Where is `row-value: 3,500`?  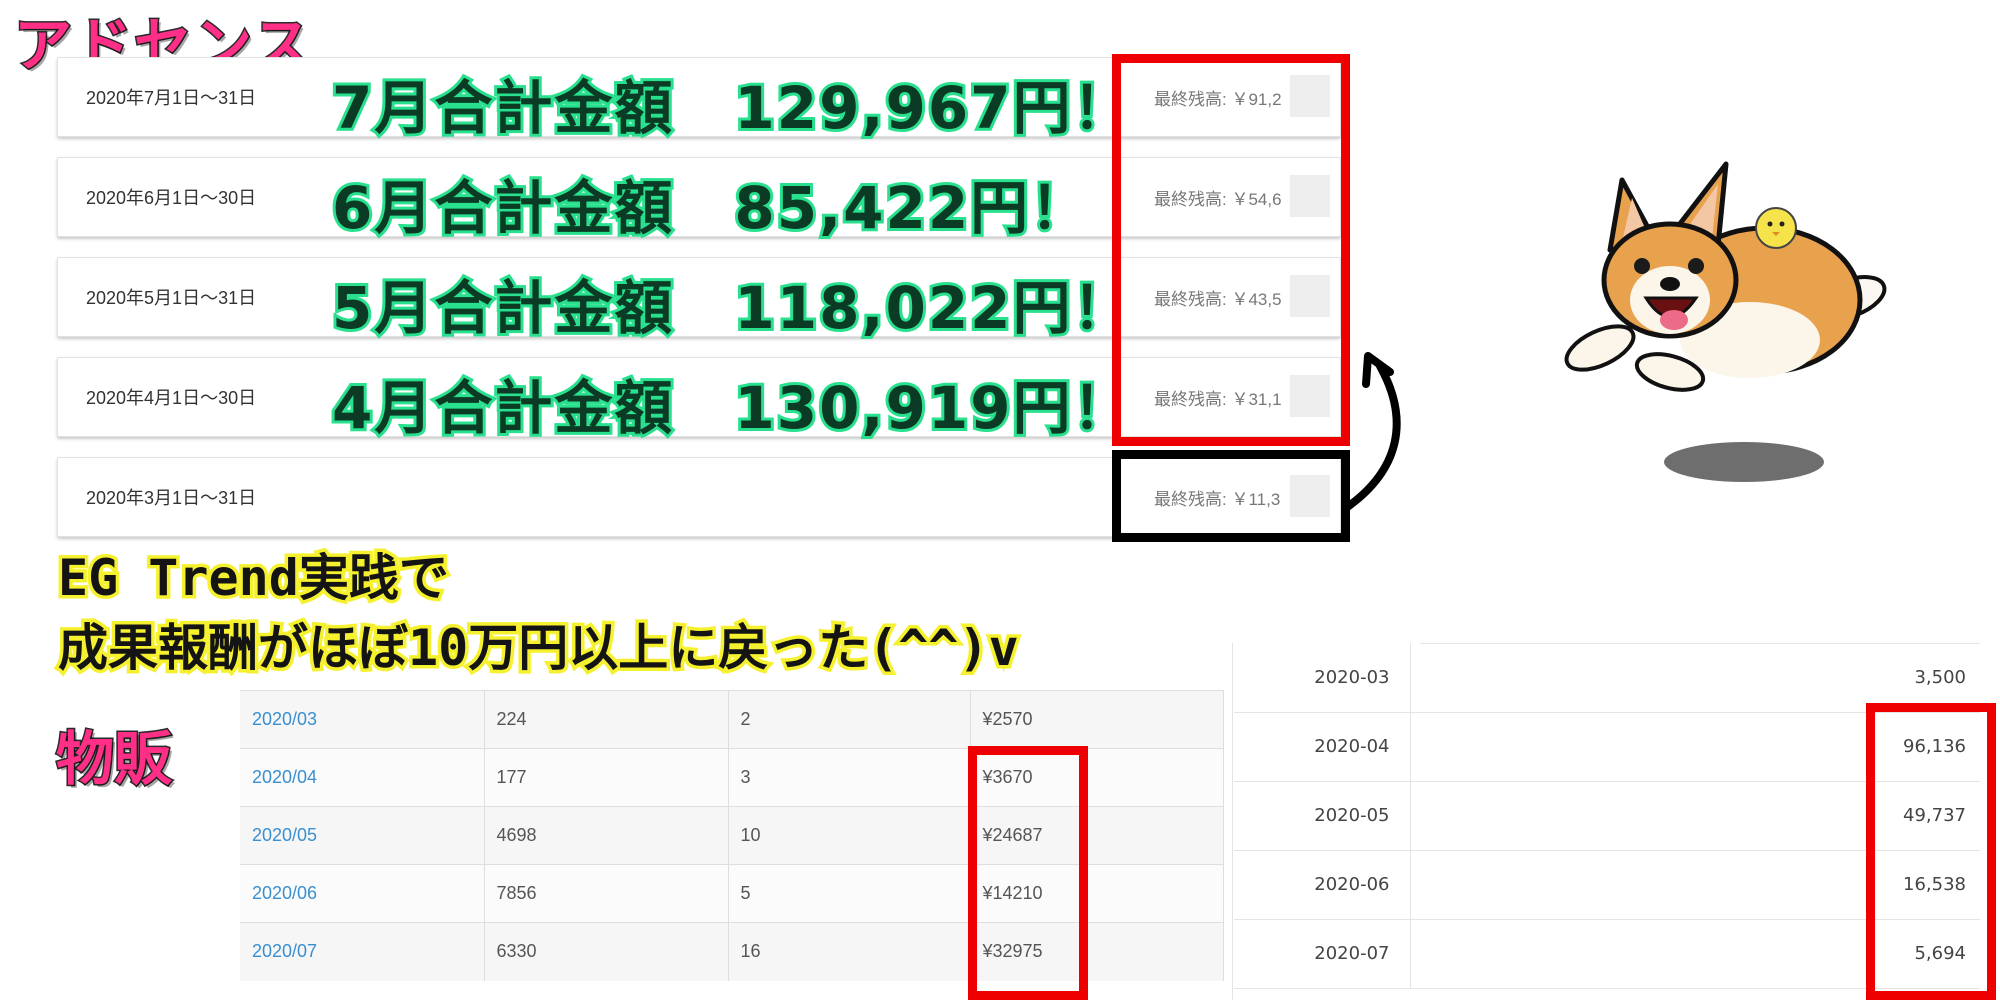
row-value: 3,500 is located at coordinates (1695, 678).